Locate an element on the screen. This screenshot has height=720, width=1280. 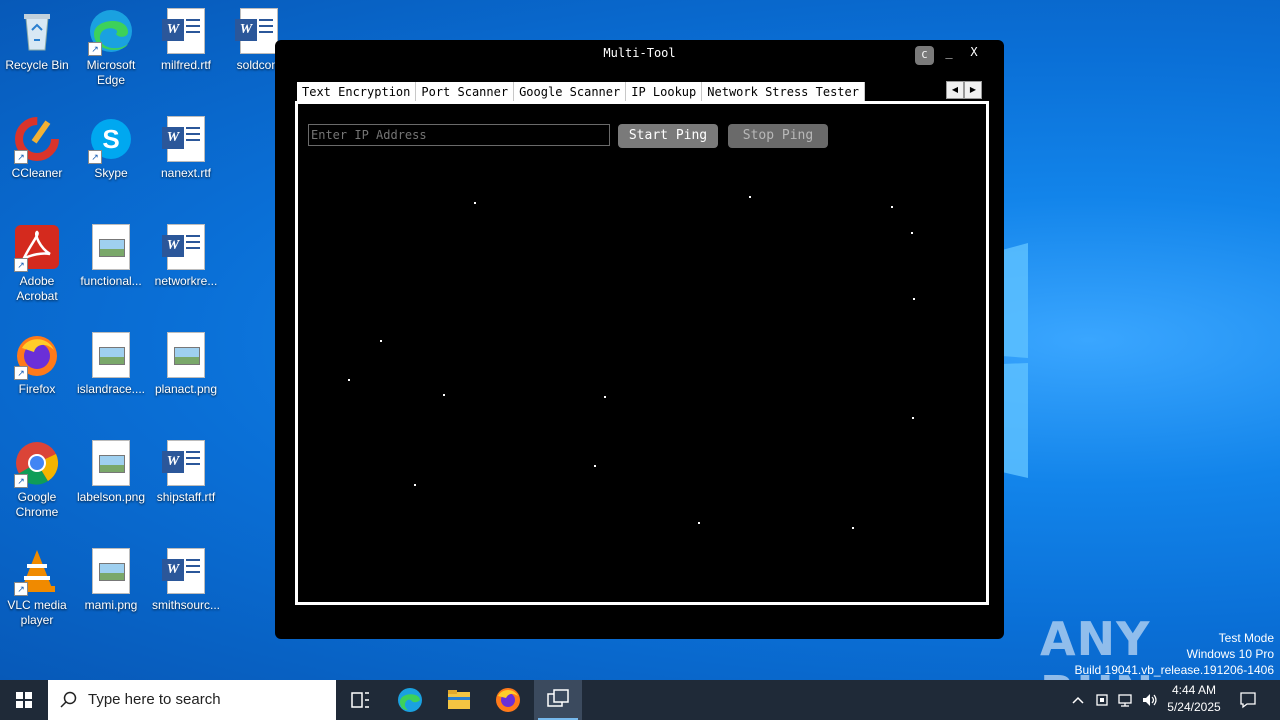
taskbar-edge-button is located at coordinates (410, 700).